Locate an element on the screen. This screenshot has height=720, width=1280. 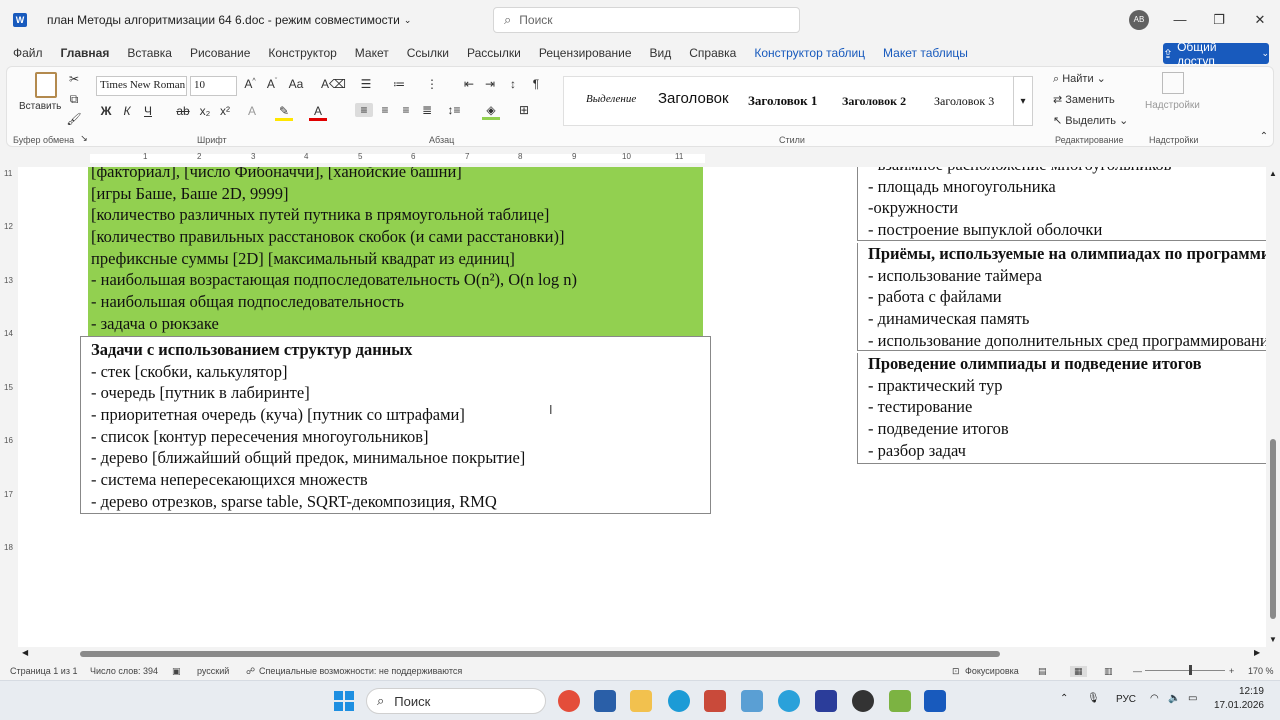
share-button: ⇪ Общий доступ ⌄ is located at coordinates (1216, 54).